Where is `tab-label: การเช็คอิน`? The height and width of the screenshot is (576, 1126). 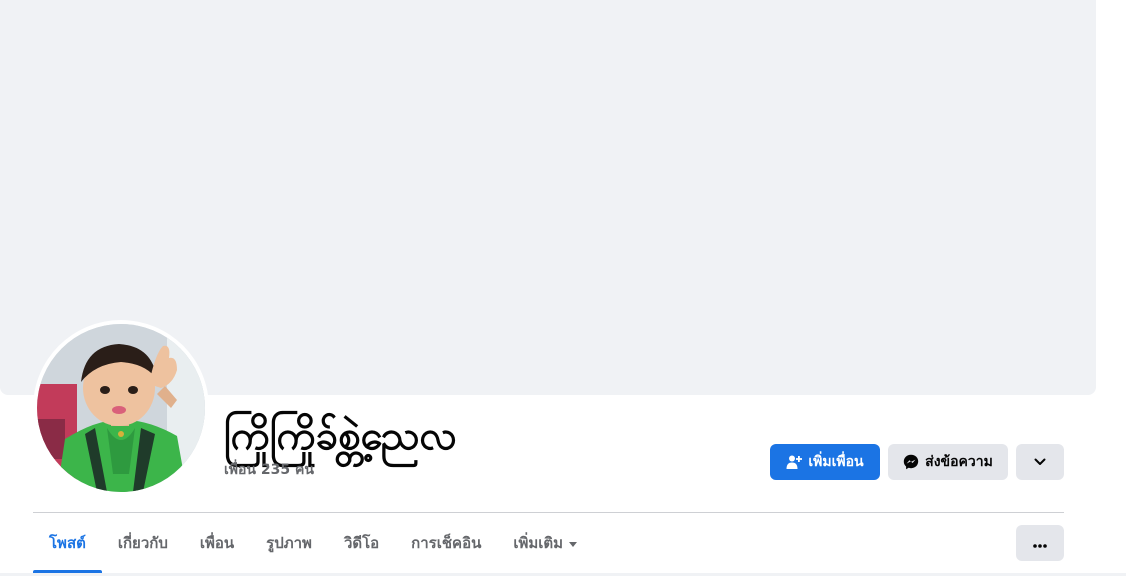 tab-label: การเช็คอิน is located at coordinates (446, 543).